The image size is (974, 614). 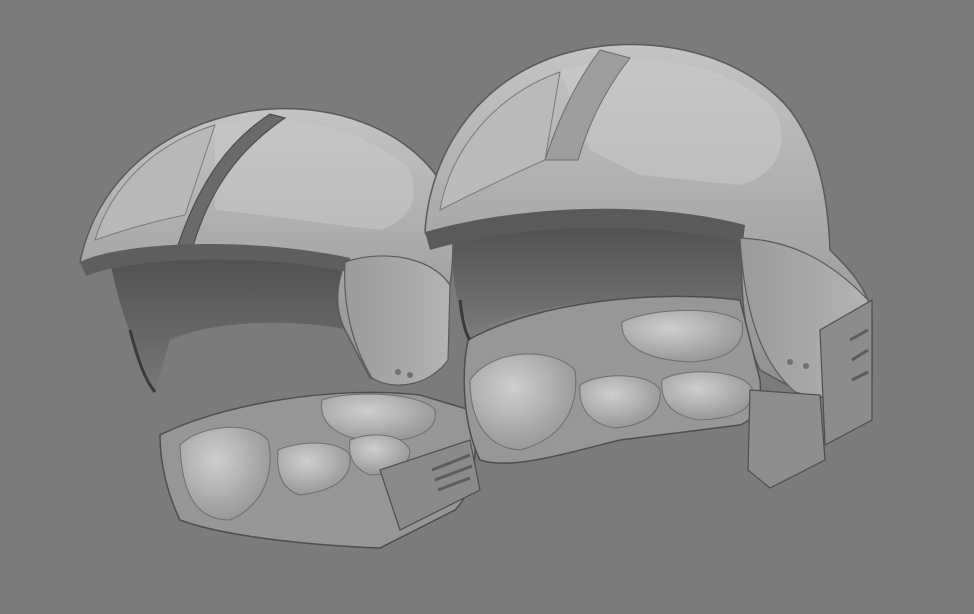 I want to click on helmet-right-cheek-block, so click(x=786, y=439).